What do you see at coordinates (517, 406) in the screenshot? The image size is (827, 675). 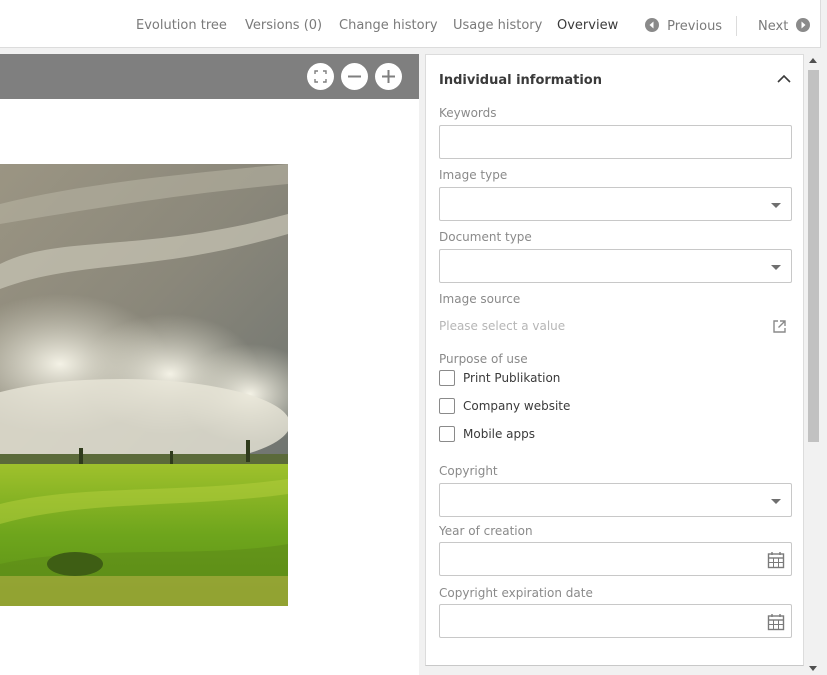 I see `purpose-label-website: Company website` at bounding box center [517, 406].